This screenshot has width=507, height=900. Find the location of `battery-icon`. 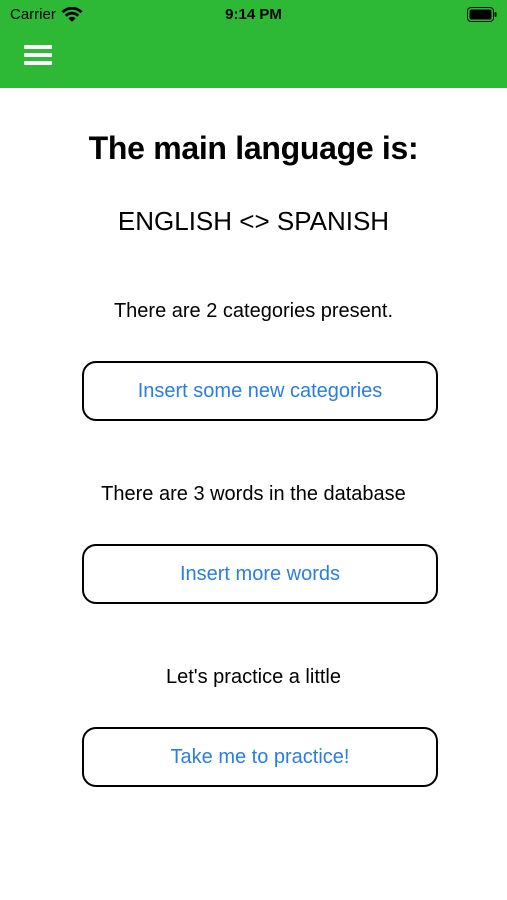

battery-icon is located at coordinates (482, 14).